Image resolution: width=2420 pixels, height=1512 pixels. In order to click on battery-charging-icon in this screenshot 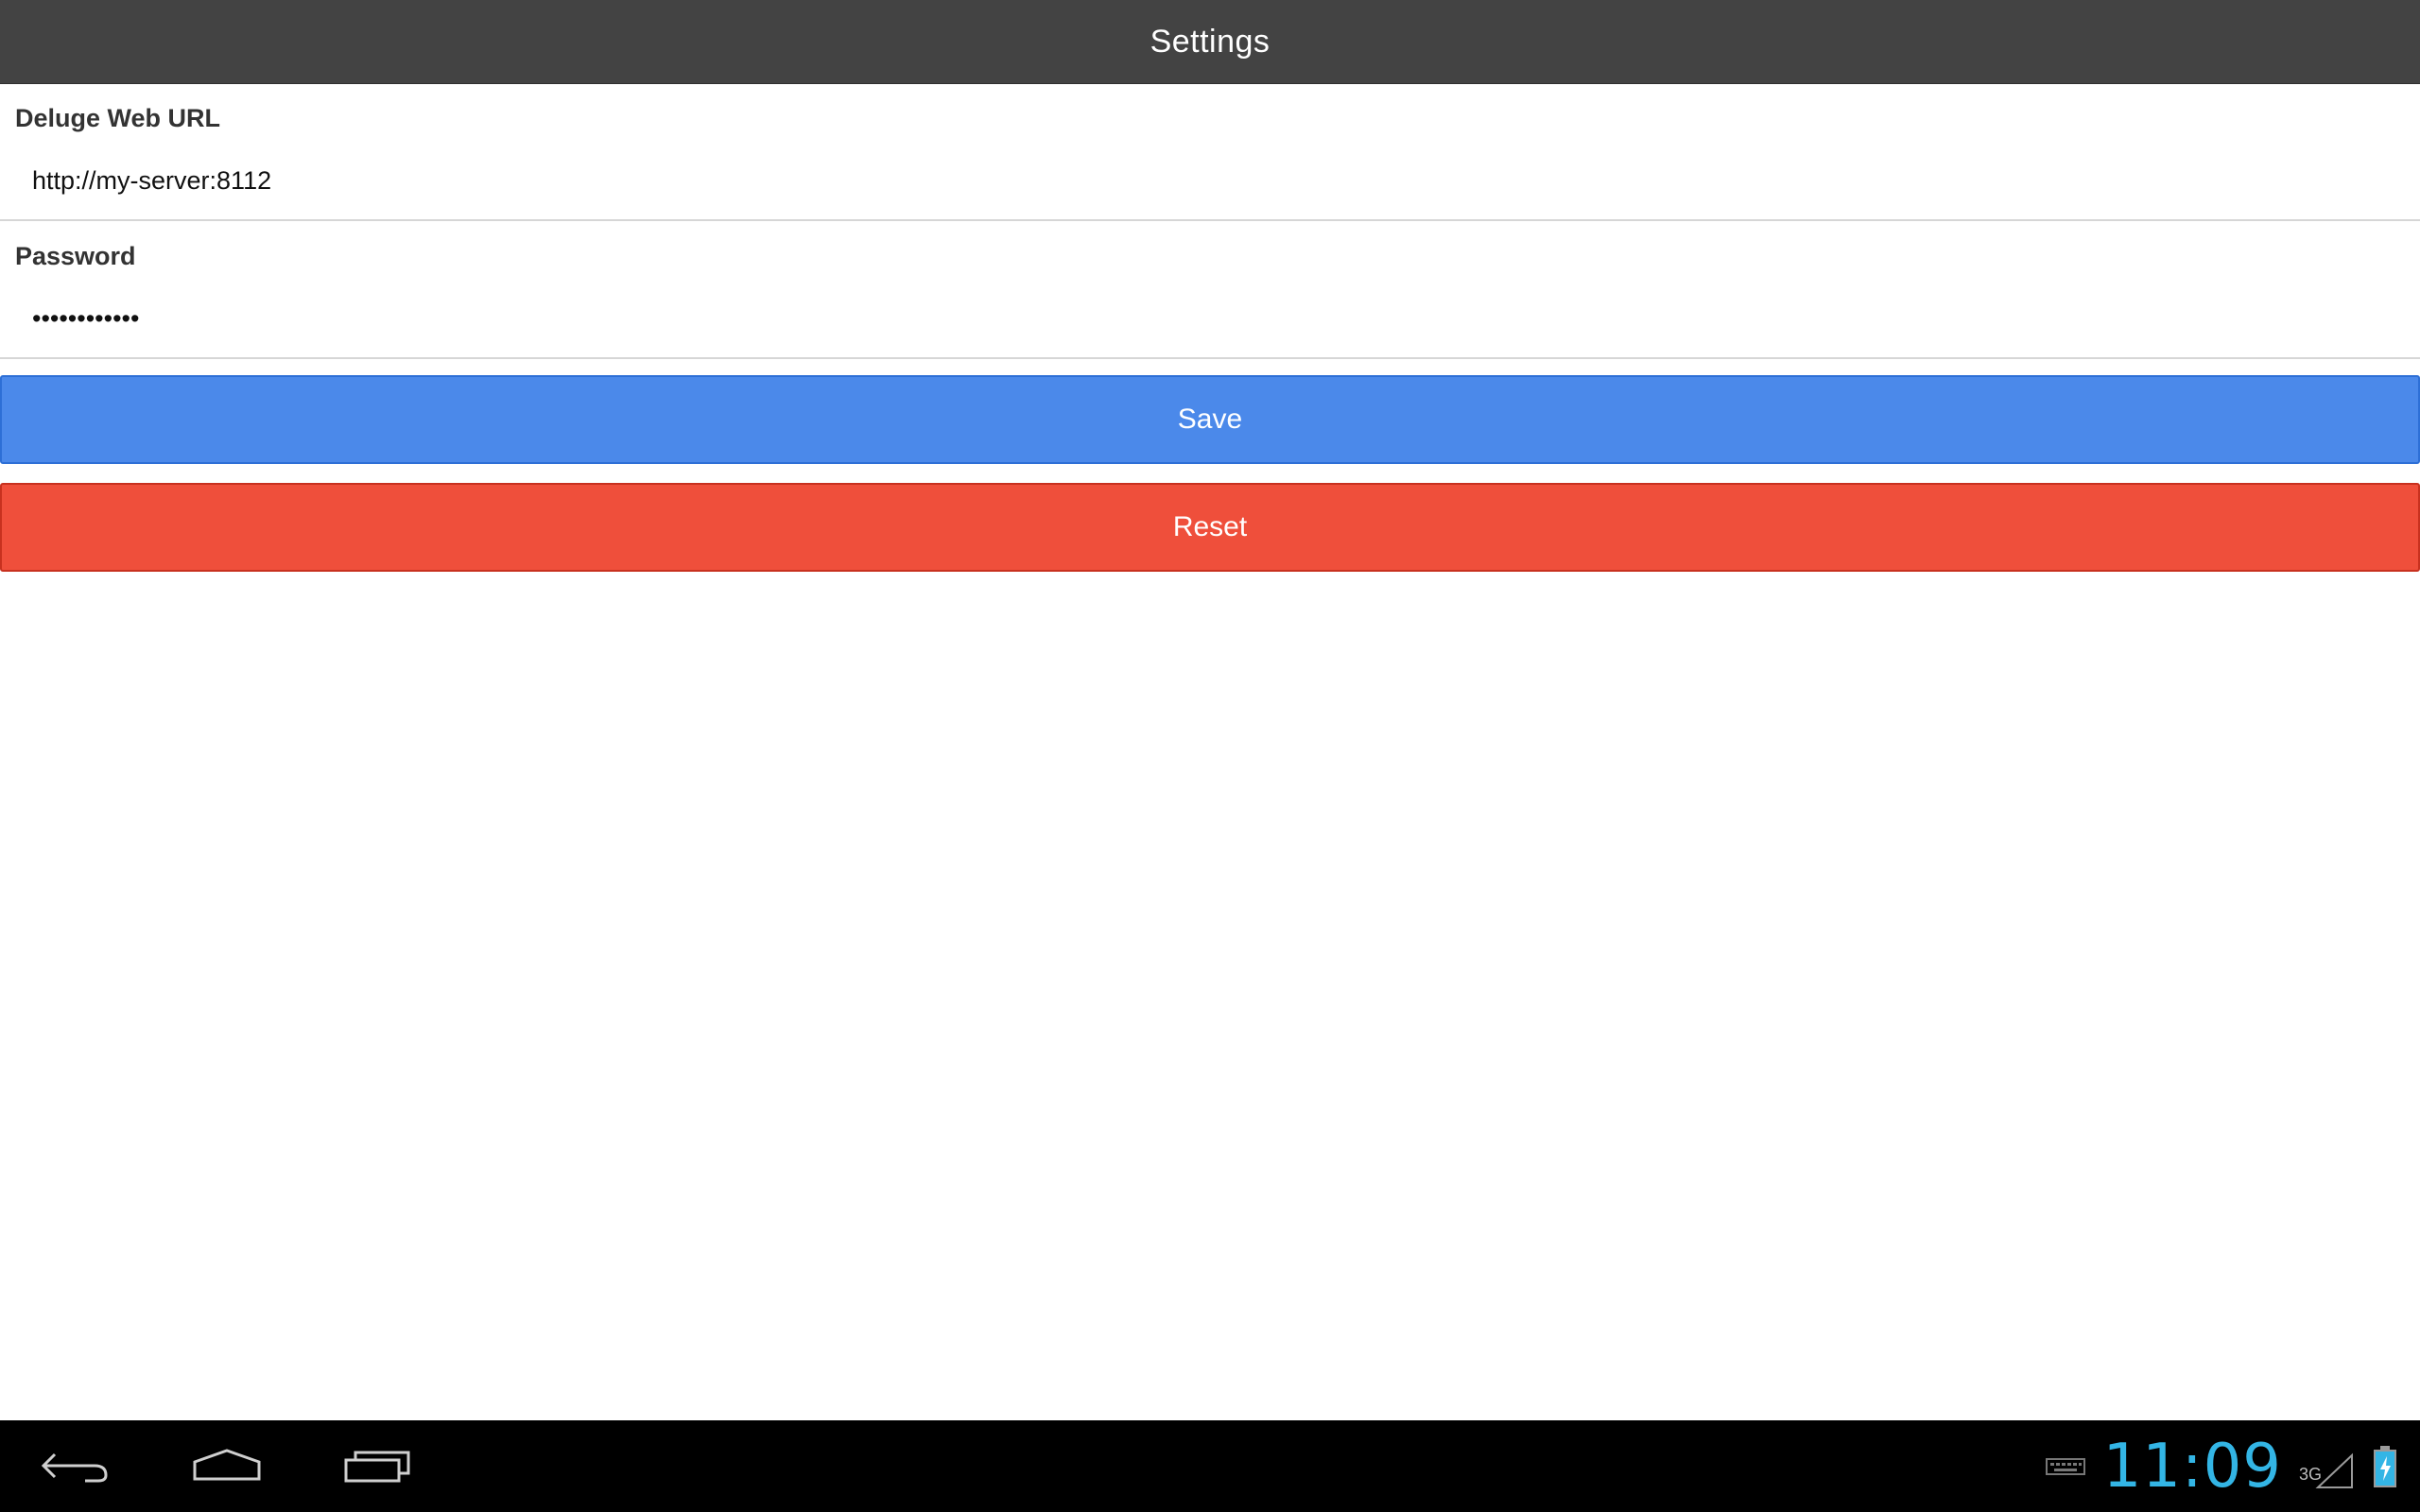, I will do `click(2385, 1466)`.